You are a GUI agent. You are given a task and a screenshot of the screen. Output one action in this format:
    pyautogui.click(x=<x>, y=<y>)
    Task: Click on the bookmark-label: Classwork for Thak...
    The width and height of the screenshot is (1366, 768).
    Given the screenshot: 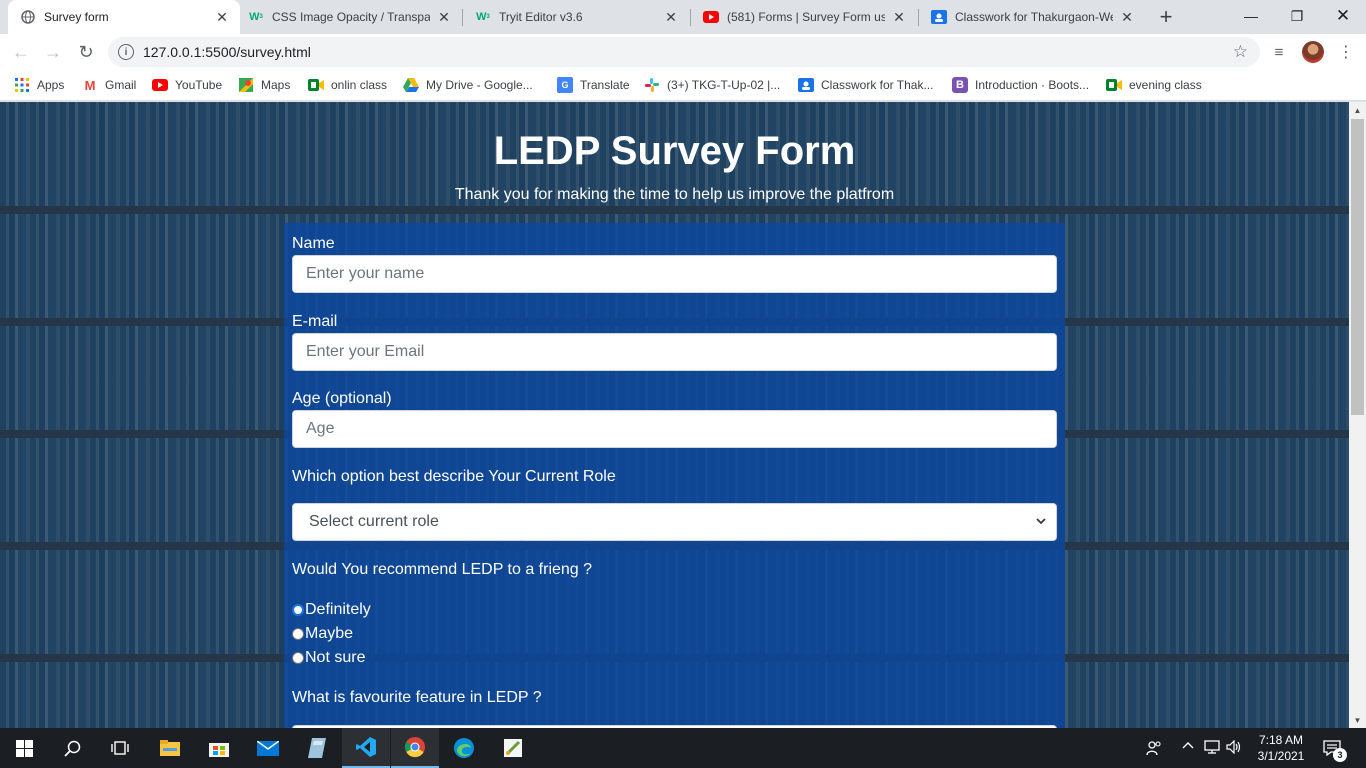 What is the action you would take?
    pyautogui.click(x=877, y=85)
    